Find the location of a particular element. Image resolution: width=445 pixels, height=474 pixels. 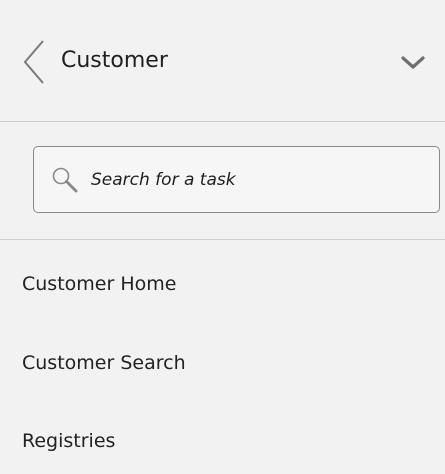

chevron-down-icon is located at coordinates (413, 63).